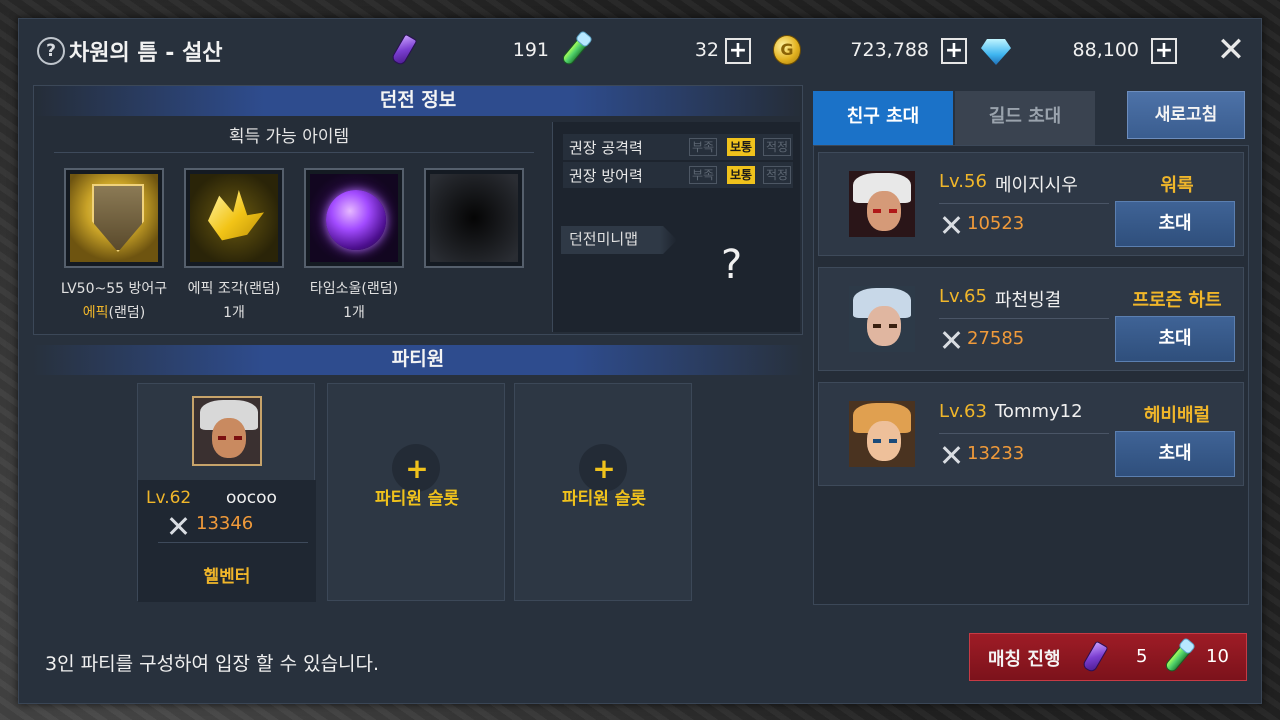  Describe the element at coordinates (738, 51) in the screenshot. I see `add-potion-button: +` at that location.